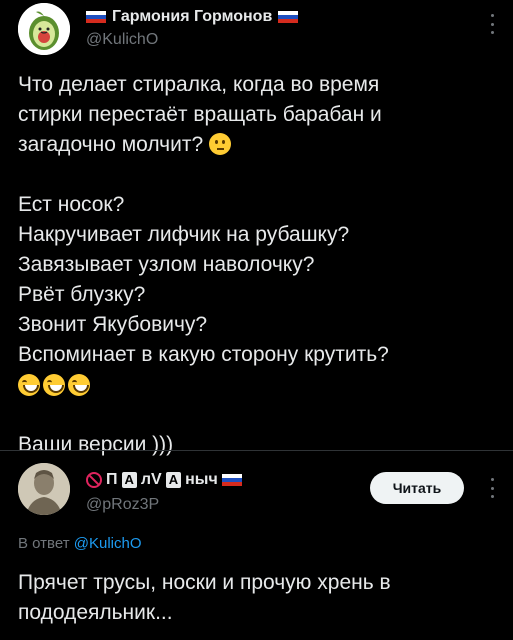 The width and height of the screenshot is (513, 640). I want to click on reply-name-part: лV, so click(151, 479).